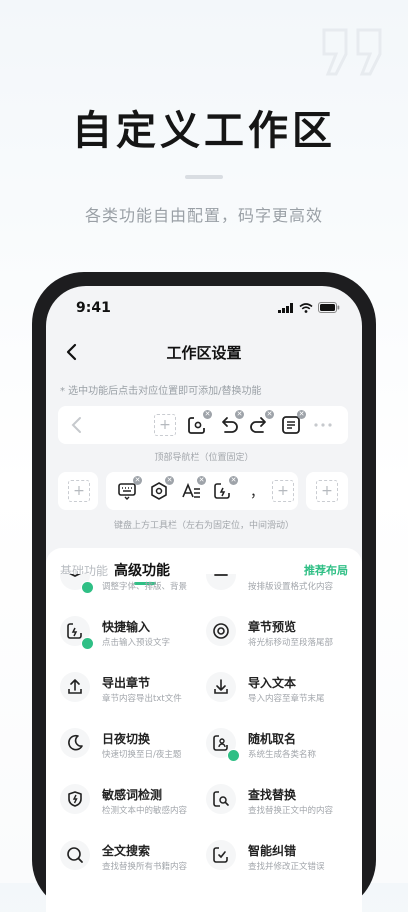 This screenshot has height=912, width=408. Describe the element at coordinates (220, 743) in the screenshot. I see `random-name-icon` at that location.